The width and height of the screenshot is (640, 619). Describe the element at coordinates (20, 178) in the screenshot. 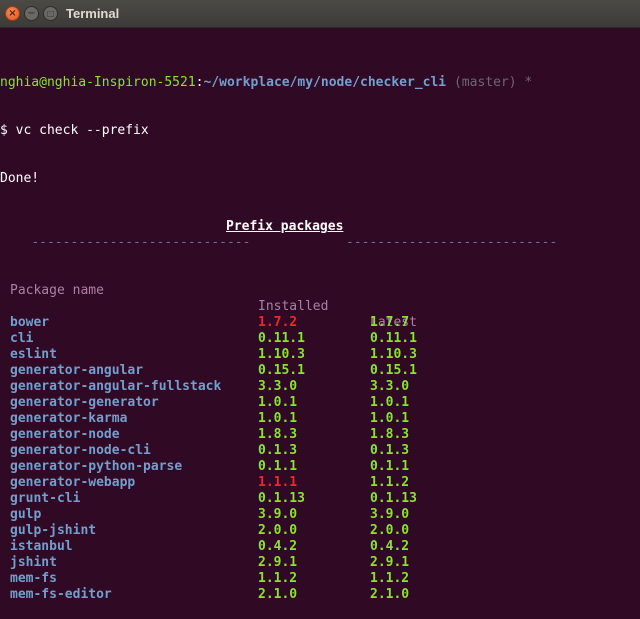

I see `done-message: Done!` at that location.